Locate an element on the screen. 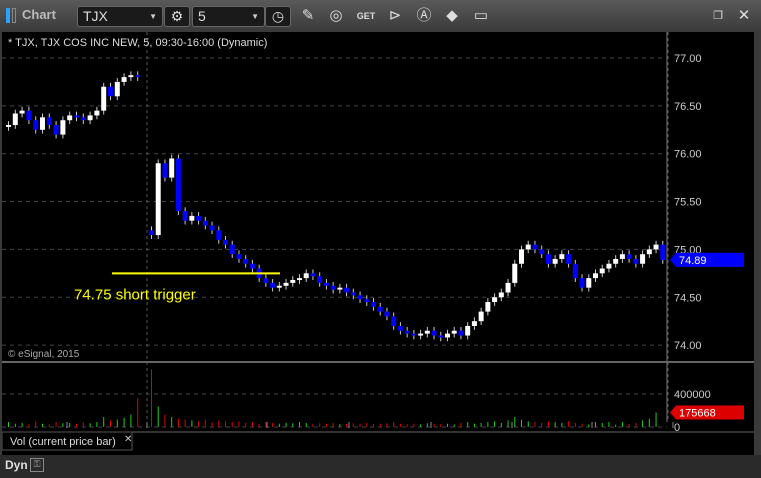 This screenshot has height=478, width=761. settings-gear-icon: ⚙ is located at coordinates (177, 16).